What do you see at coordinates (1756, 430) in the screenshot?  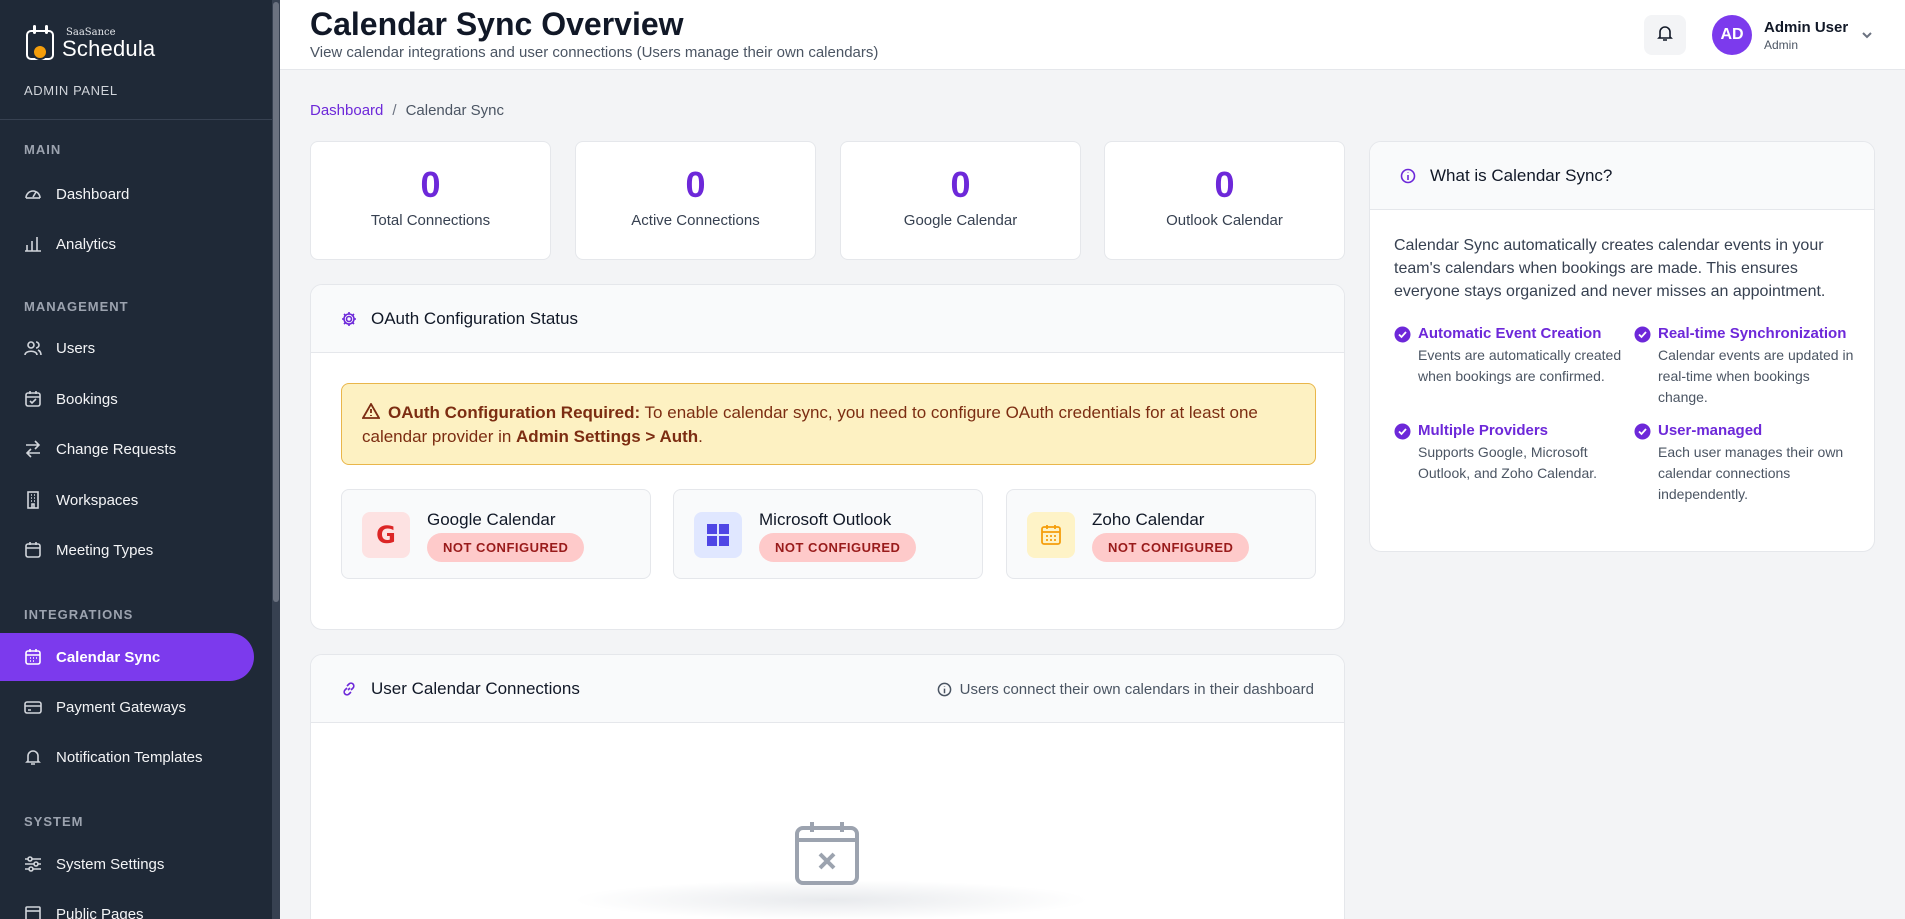 I see `feature-title: User-managed` at bounding box center [1756, 430].